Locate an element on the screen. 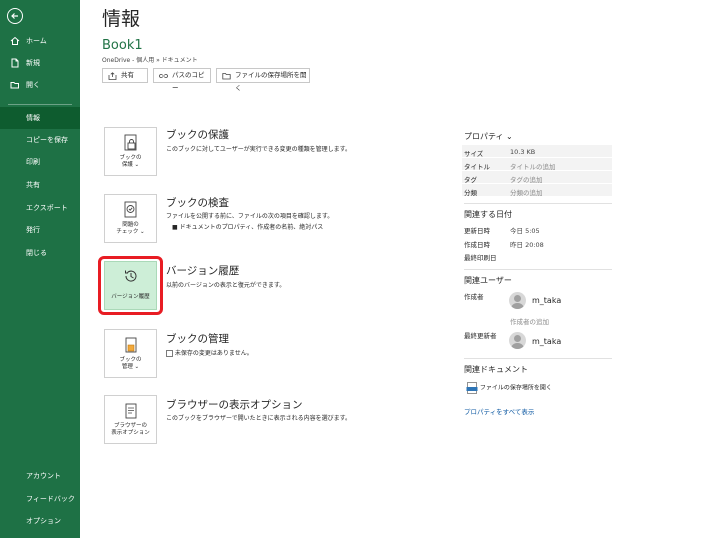 Image resolution: width=725 pixels, height=538 pixels. manage-description: 未保存の変更はありません。 is located at coordinates (209, 352).